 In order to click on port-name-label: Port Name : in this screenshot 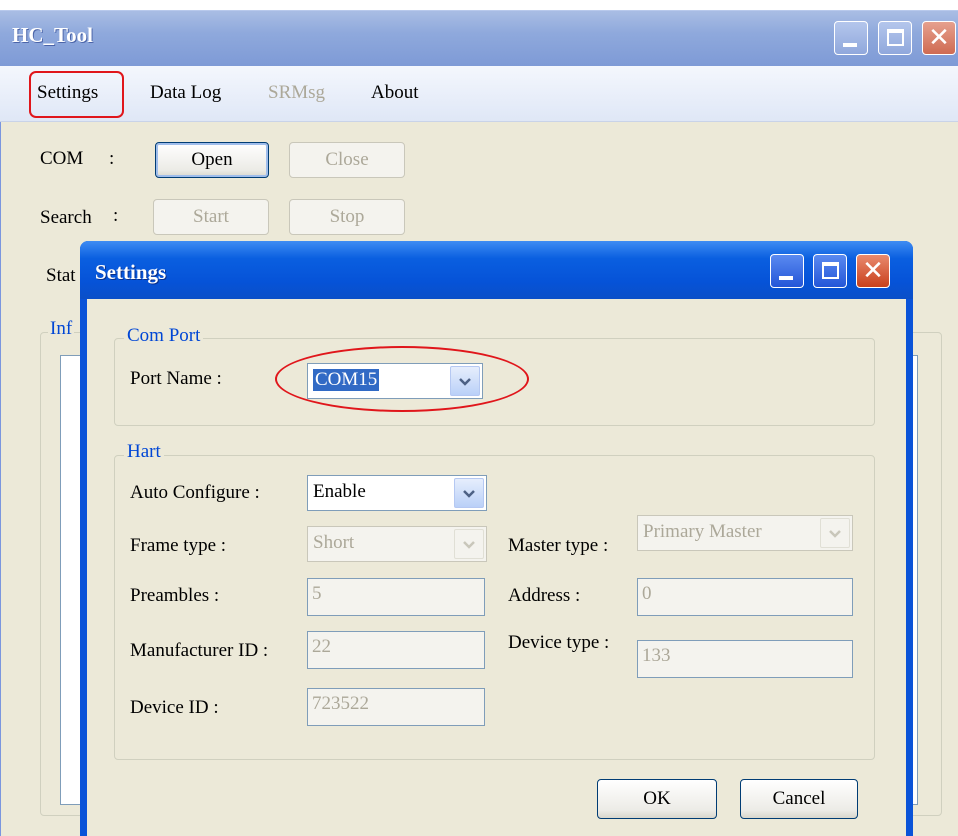, I will do `click(176, 378)`.